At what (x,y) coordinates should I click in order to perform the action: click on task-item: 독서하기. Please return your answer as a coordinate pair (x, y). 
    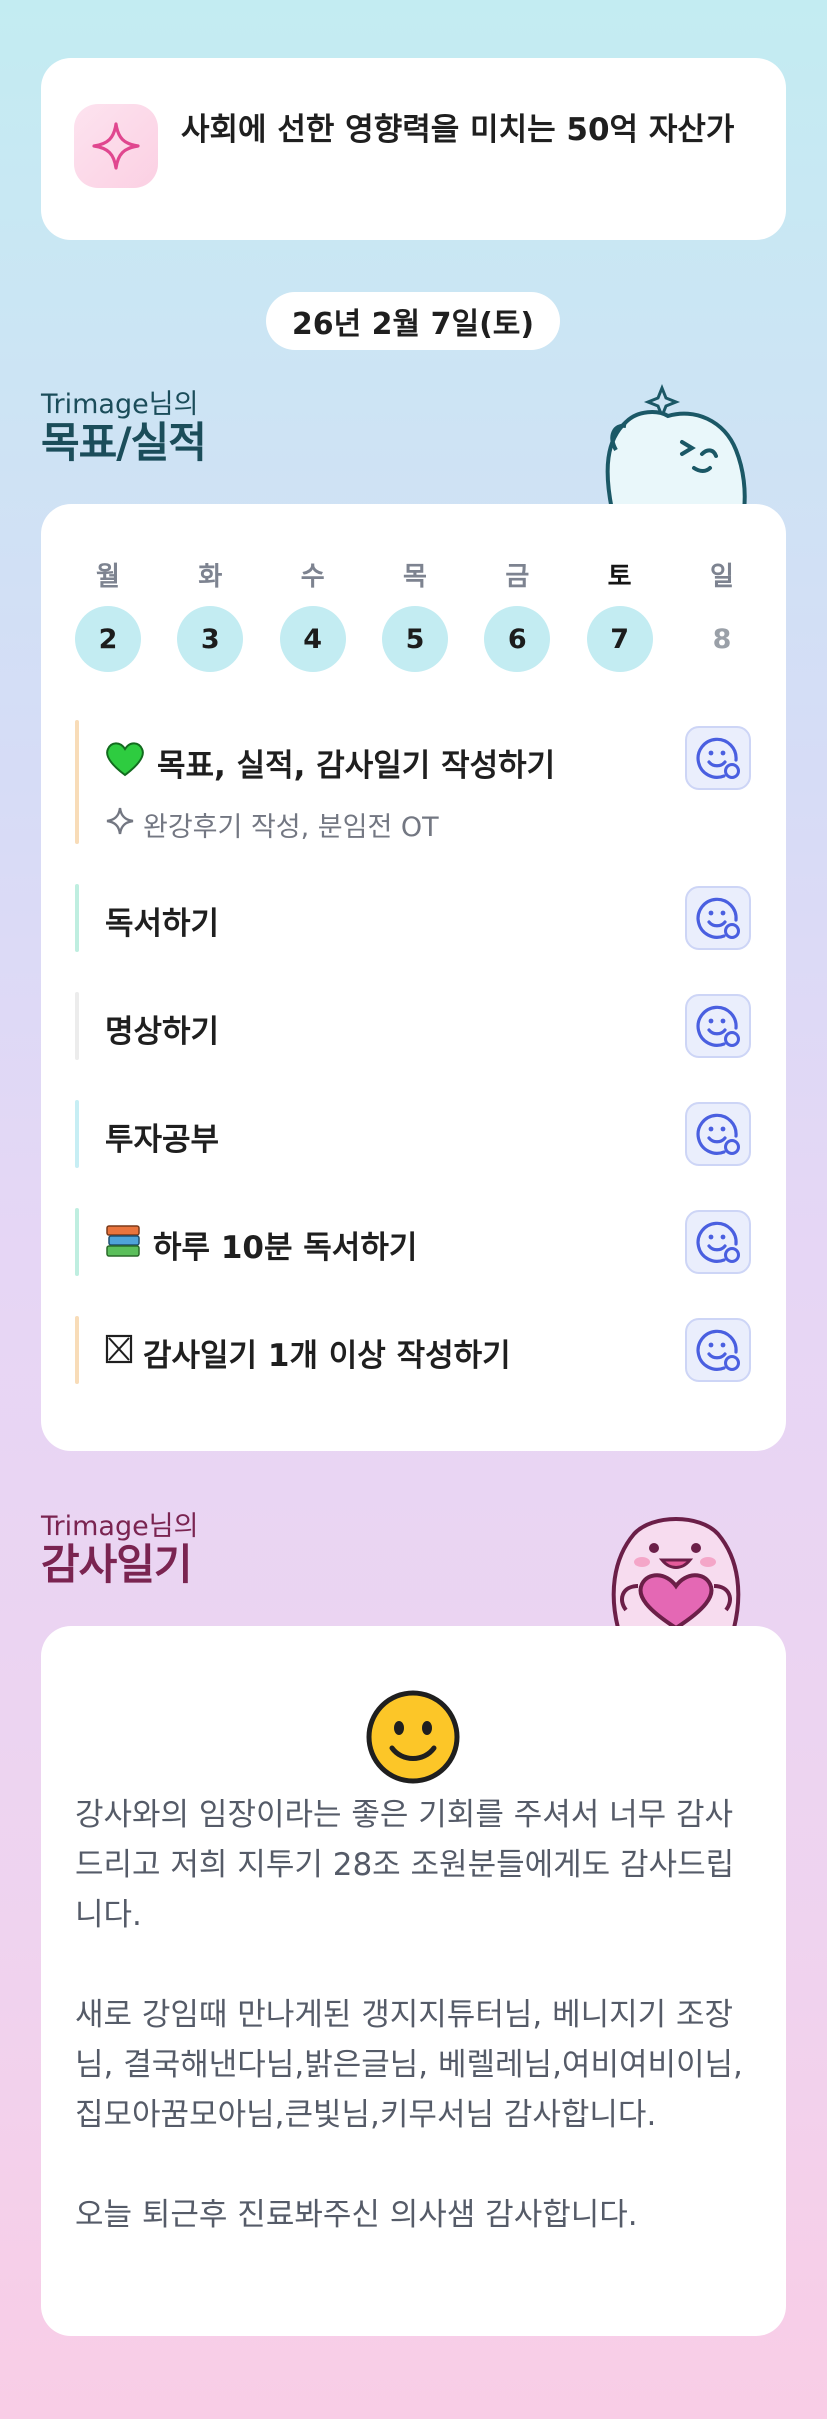
    Looking at the image, I should click on (413, 918).